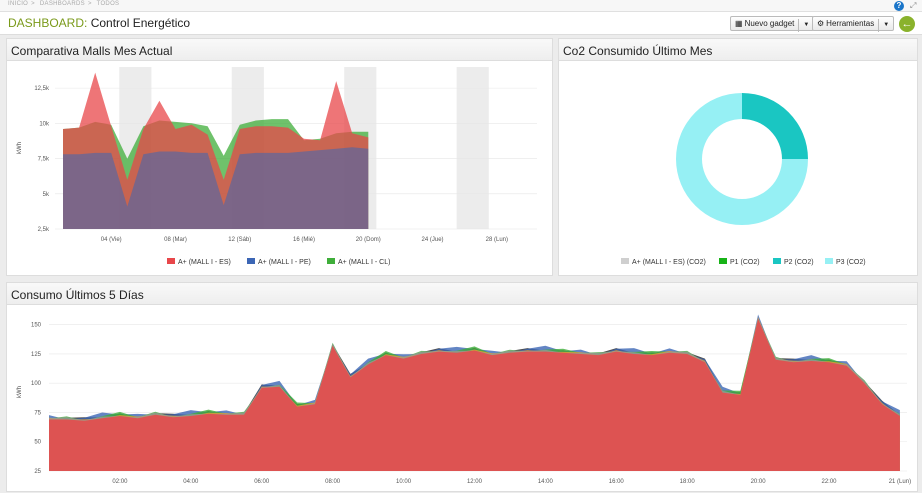 The width and height of the screenshot is (922, 493). What do you see at coordinates (475, 482) in the screenshot?
I see `x-tick-label: 12:00` at bounding box center [475, 482].